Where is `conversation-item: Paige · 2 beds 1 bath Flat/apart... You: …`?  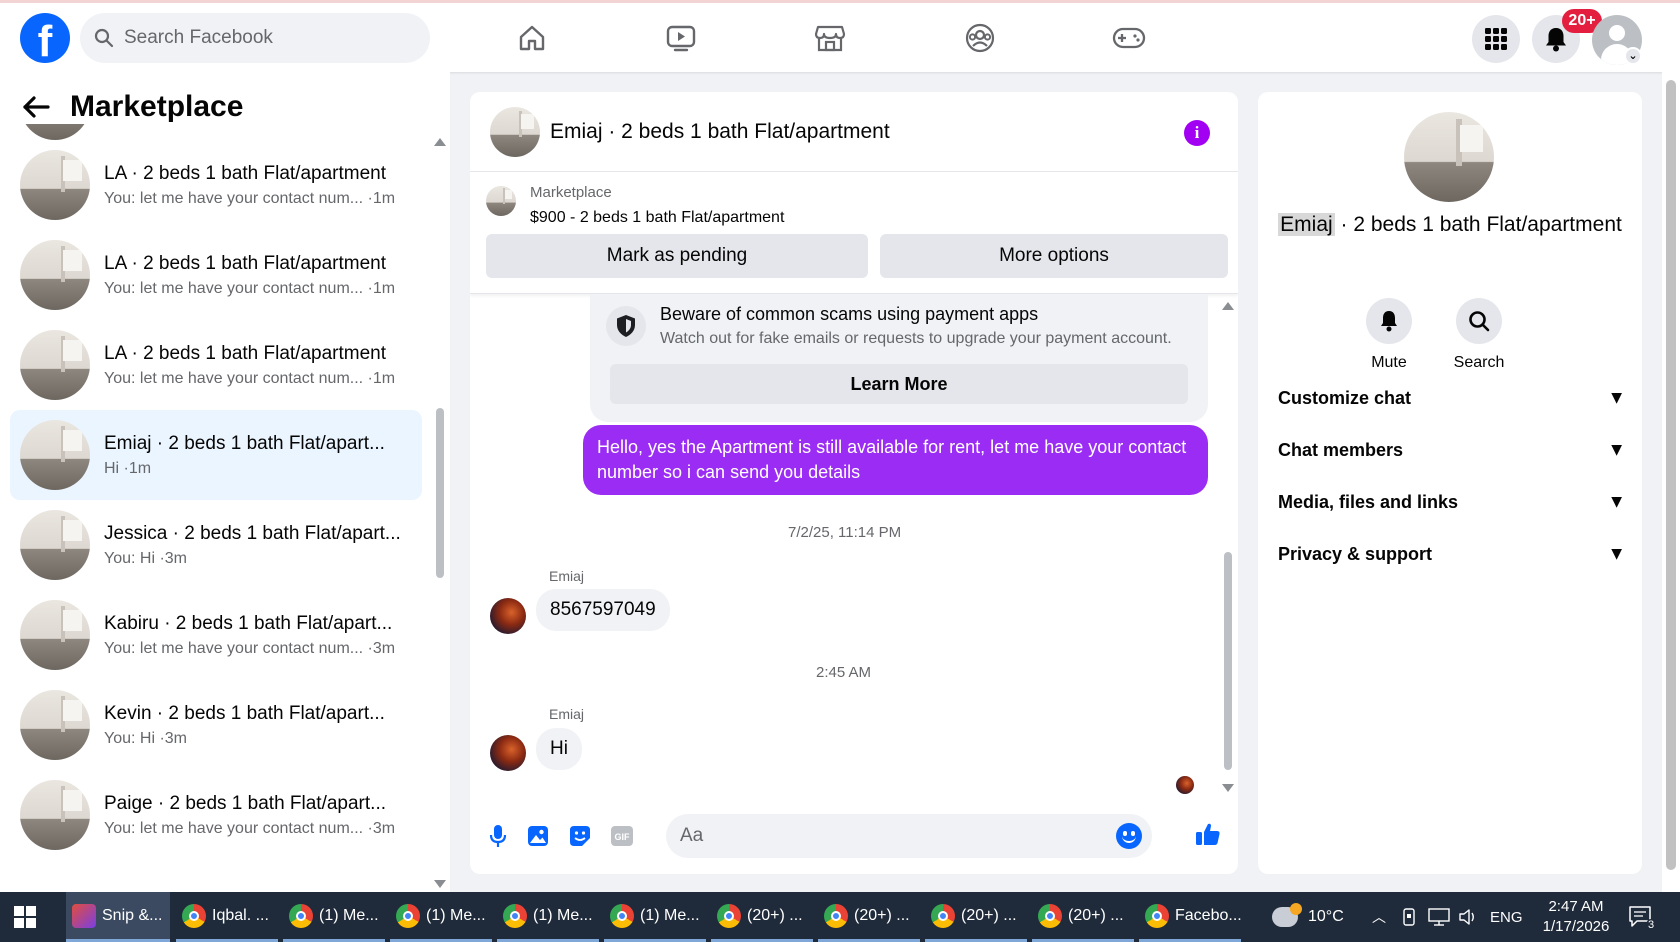
conversation-item: Paige · 2 beds 1 bath Flat/apart... You: … is located at coordinates (216, 815).